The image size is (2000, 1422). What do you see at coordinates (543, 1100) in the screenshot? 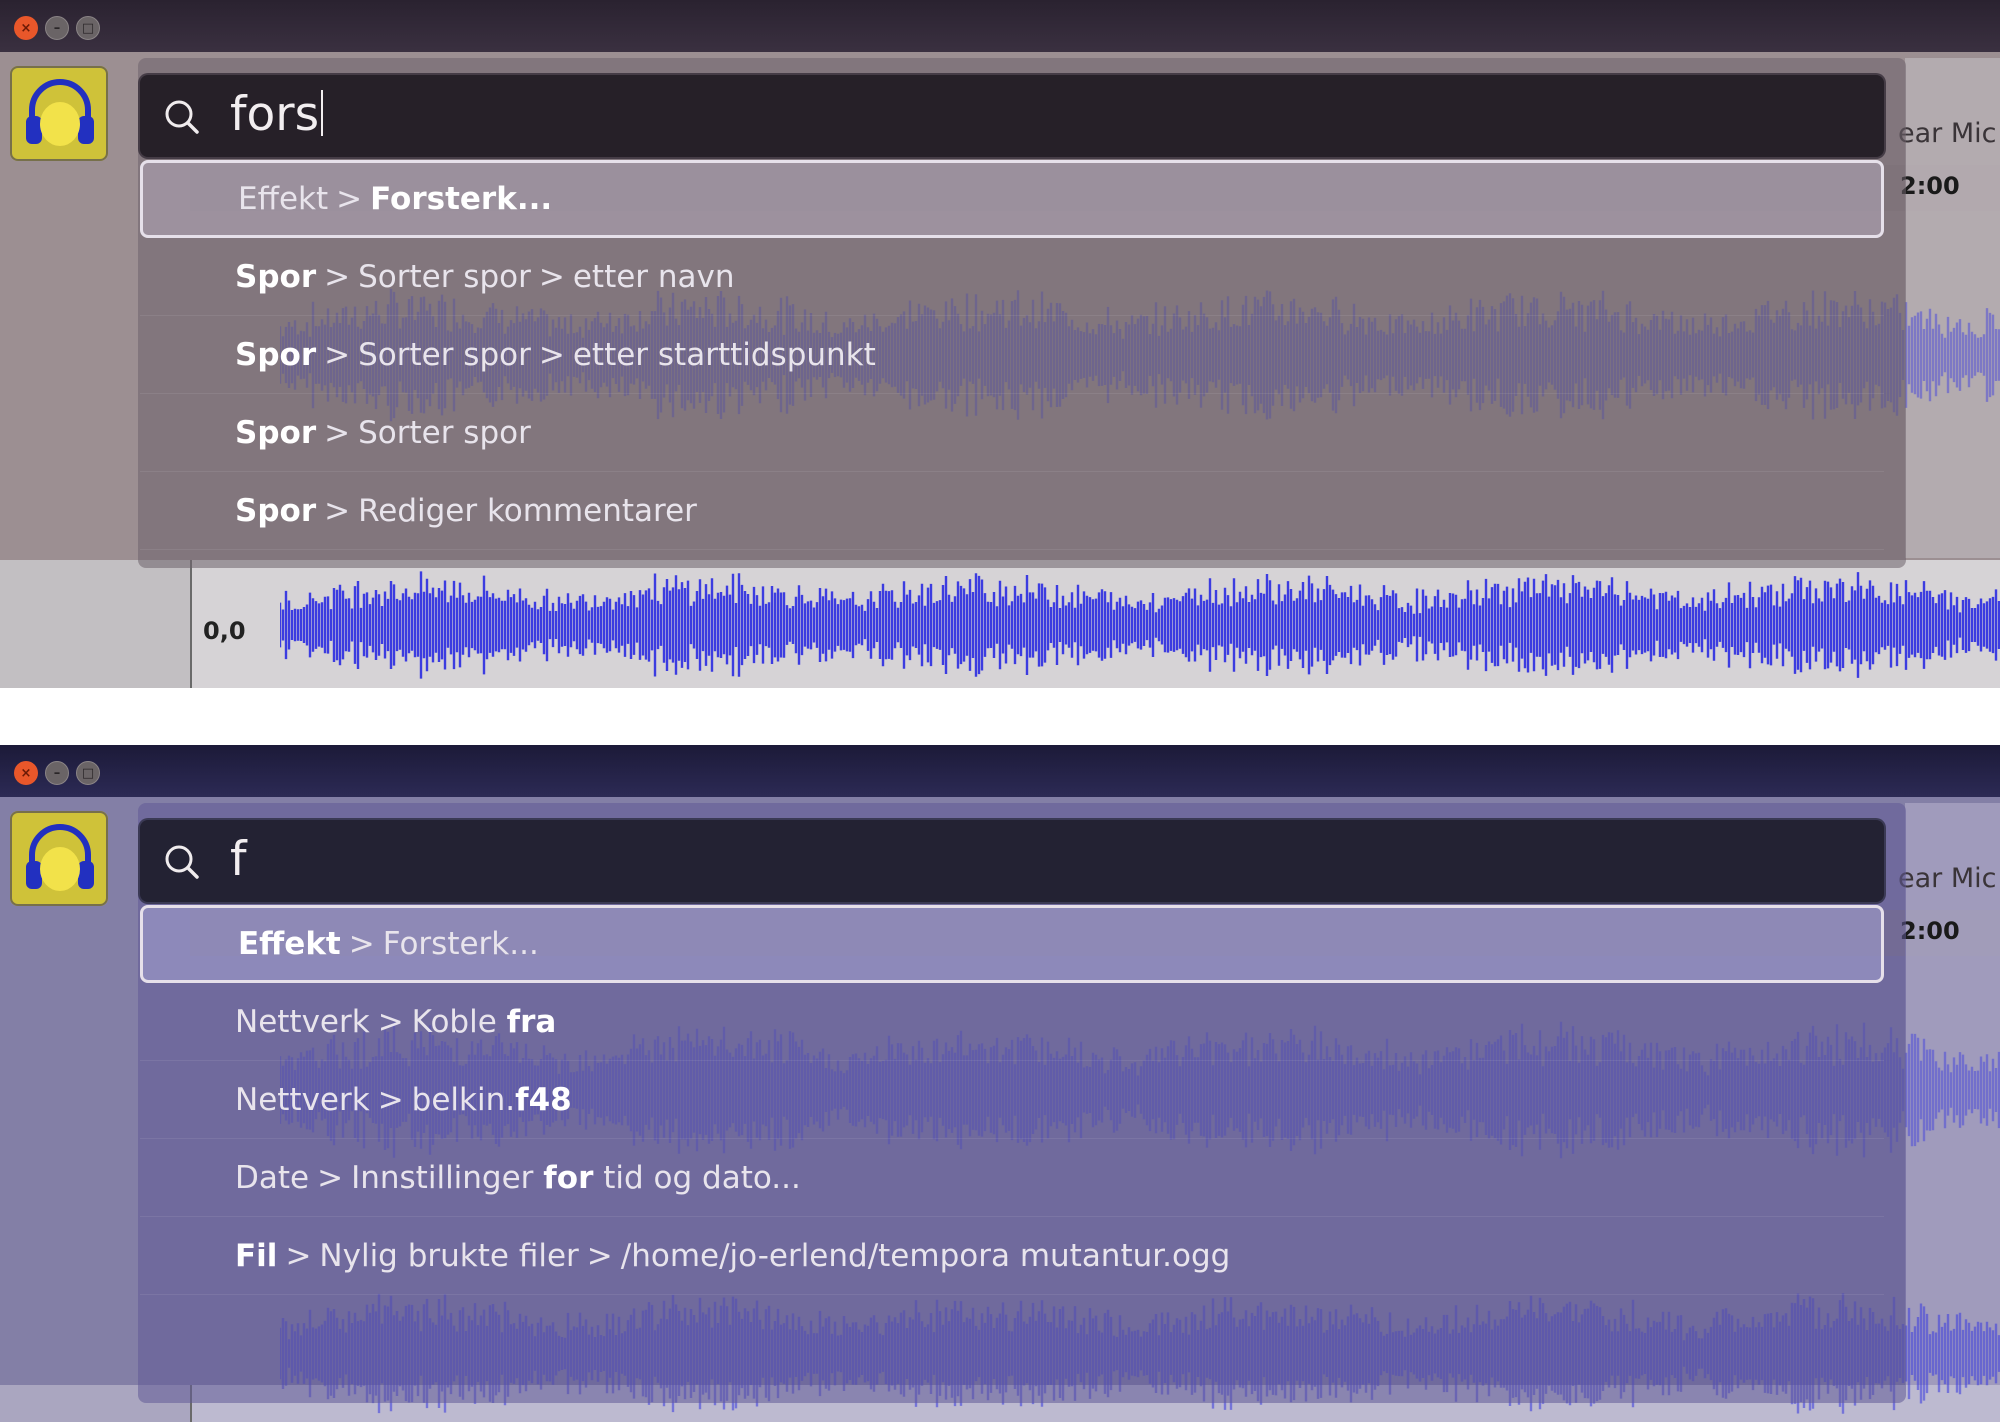
I see `match-highlight: f48` at bounding box center [543, 1100].